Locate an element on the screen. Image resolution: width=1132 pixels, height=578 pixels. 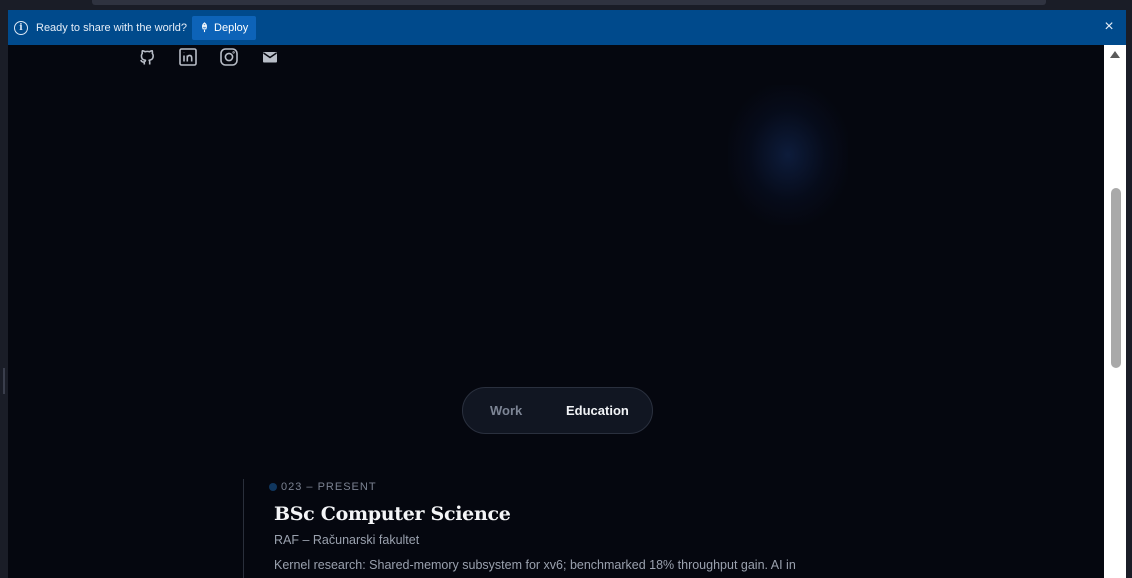
deploy-button: Deploy is located at coordinates (224, 27).